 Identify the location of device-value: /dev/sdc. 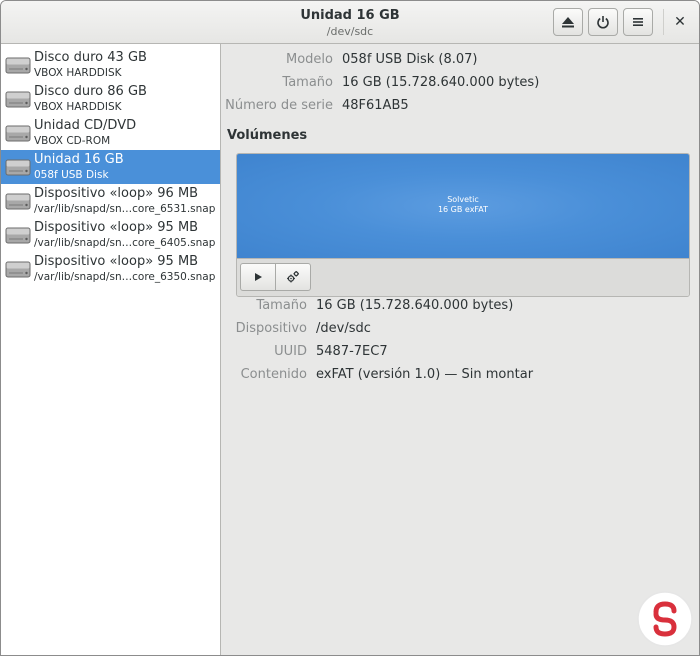
(343, 328).